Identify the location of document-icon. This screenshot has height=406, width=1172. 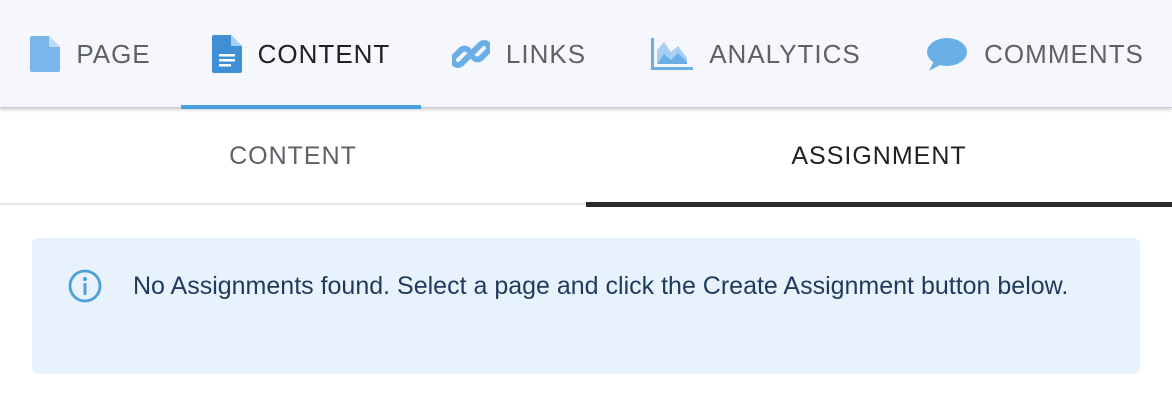
(45, 54).